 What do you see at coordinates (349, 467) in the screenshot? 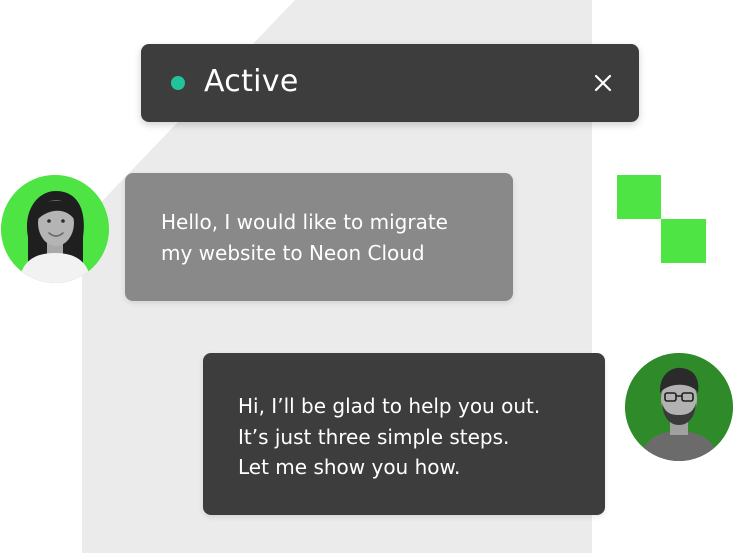
I see `agent-message-line: Let me show you how.` at bounding box center [349, 467].